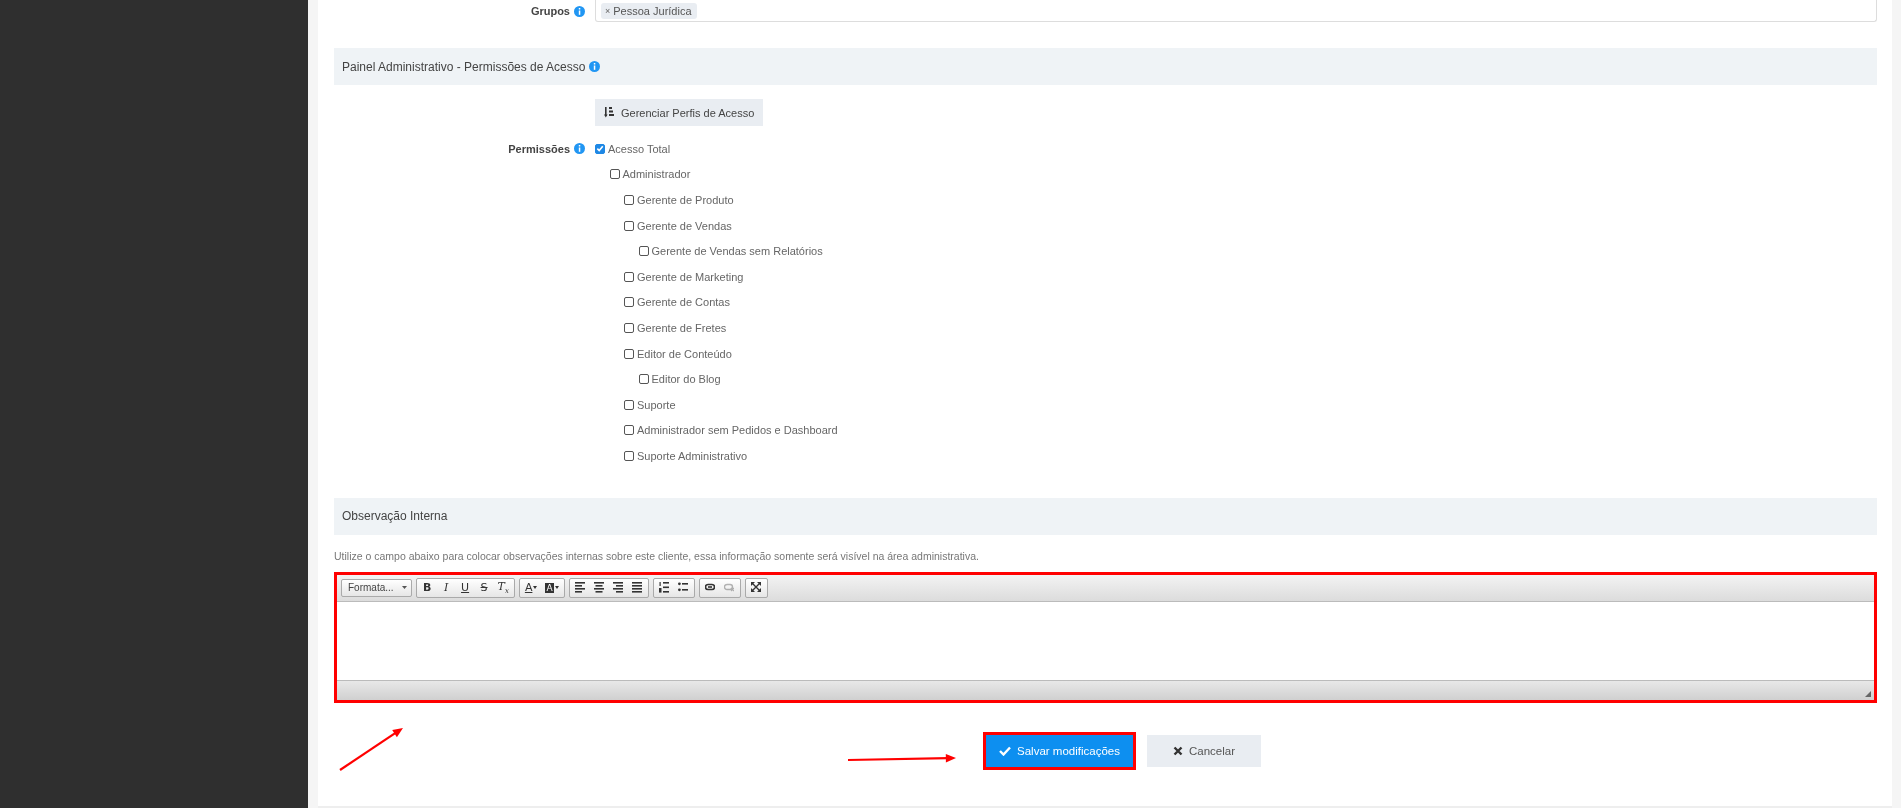  What do you see at coordinates (684, 225) in the screenshot?
I see `checkbox-label: Gerente de Vendas` at bounding box center [684, 225].